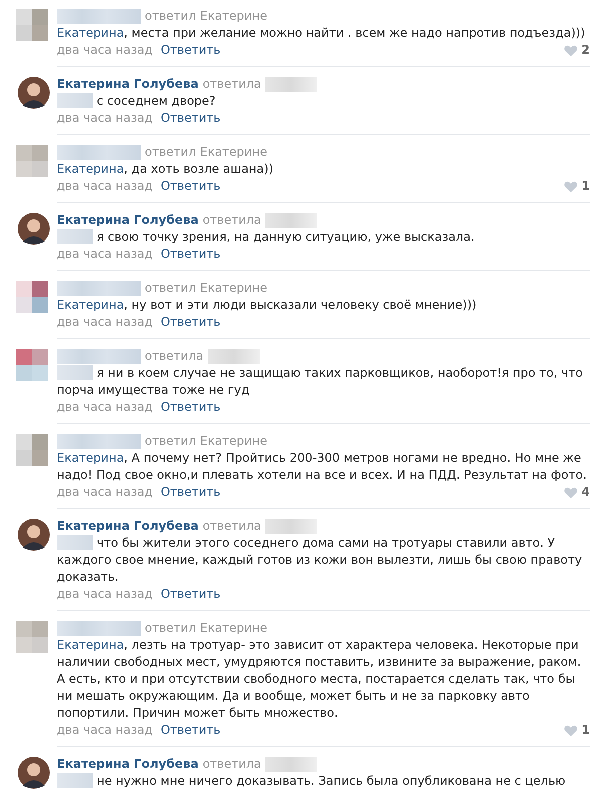 This screenshot has height=797, width=598. What do you see at coordinates (323, 781) in the screenshot?
I see `comment-text: не нужно мне ничего доказывать. Запись была опубликована не с целью` at bounding box center [323, 781].